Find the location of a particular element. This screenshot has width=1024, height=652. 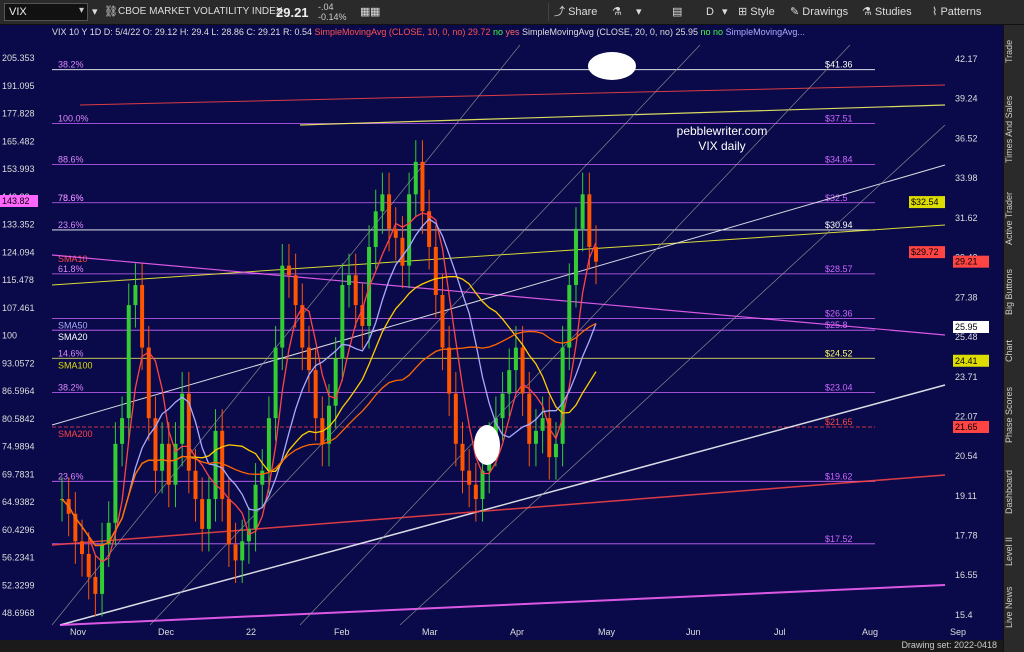

style-button: ⊞ Style is located at coordinates (756, 12).